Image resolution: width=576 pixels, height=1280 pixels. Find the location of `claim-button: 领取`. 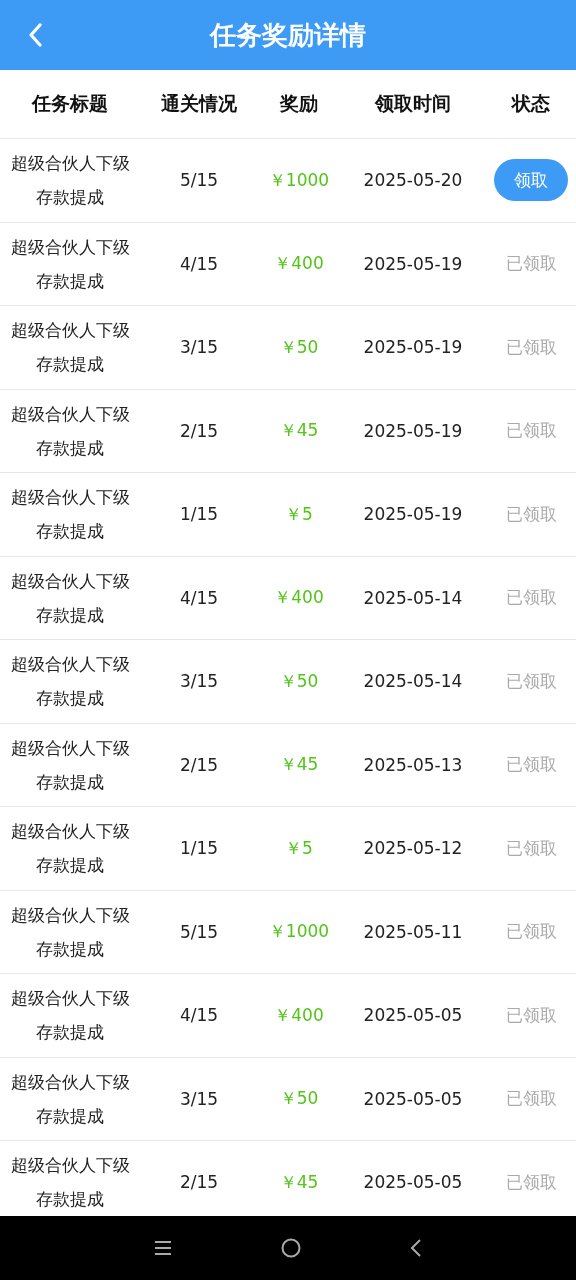

claim-button: 领取 is located at coordinates (531, 180).